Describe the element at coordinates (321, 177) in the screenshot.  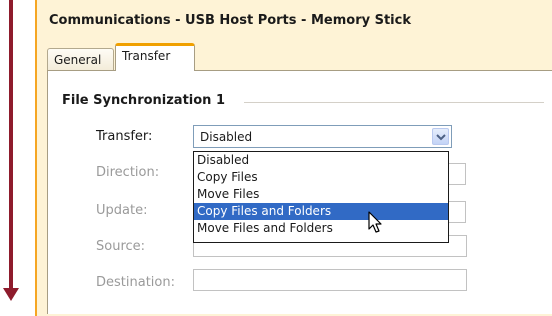
I see `dropdown-option-copy-files: Copy Files` at that location.